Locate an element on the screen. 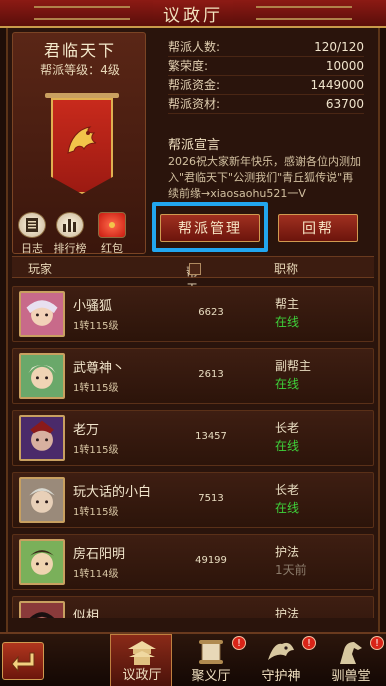  stat-prosperity: 繁荣度: 10000 is located at coordinates (266, 66).